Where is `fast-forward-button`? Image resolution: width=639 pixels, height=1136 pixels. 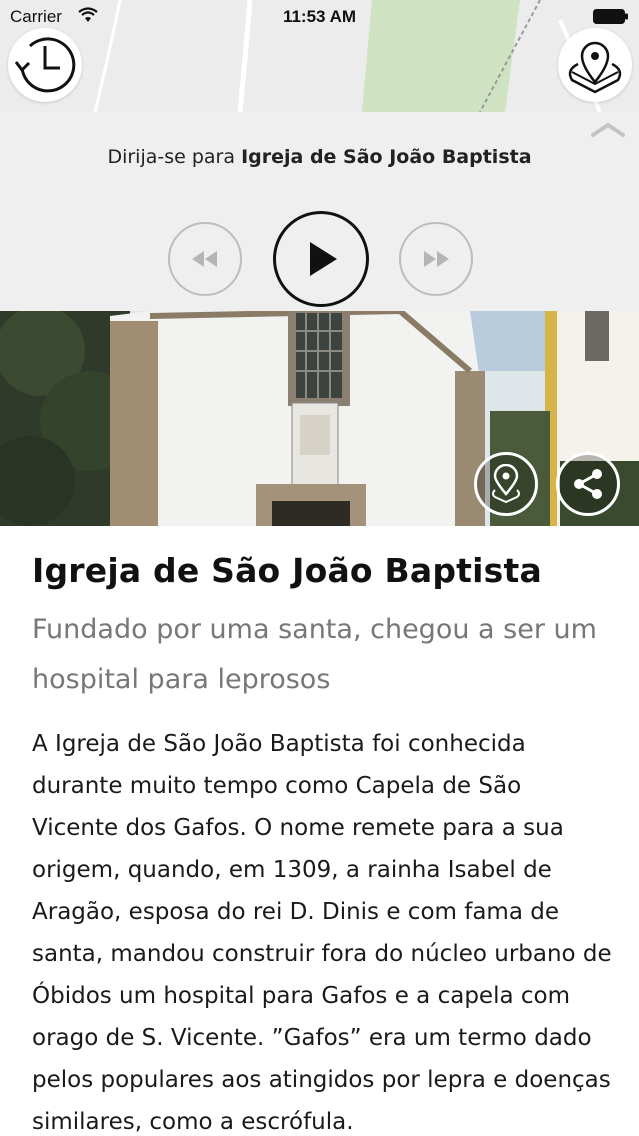 fast-forward-button is located at coordinates (436, 259).